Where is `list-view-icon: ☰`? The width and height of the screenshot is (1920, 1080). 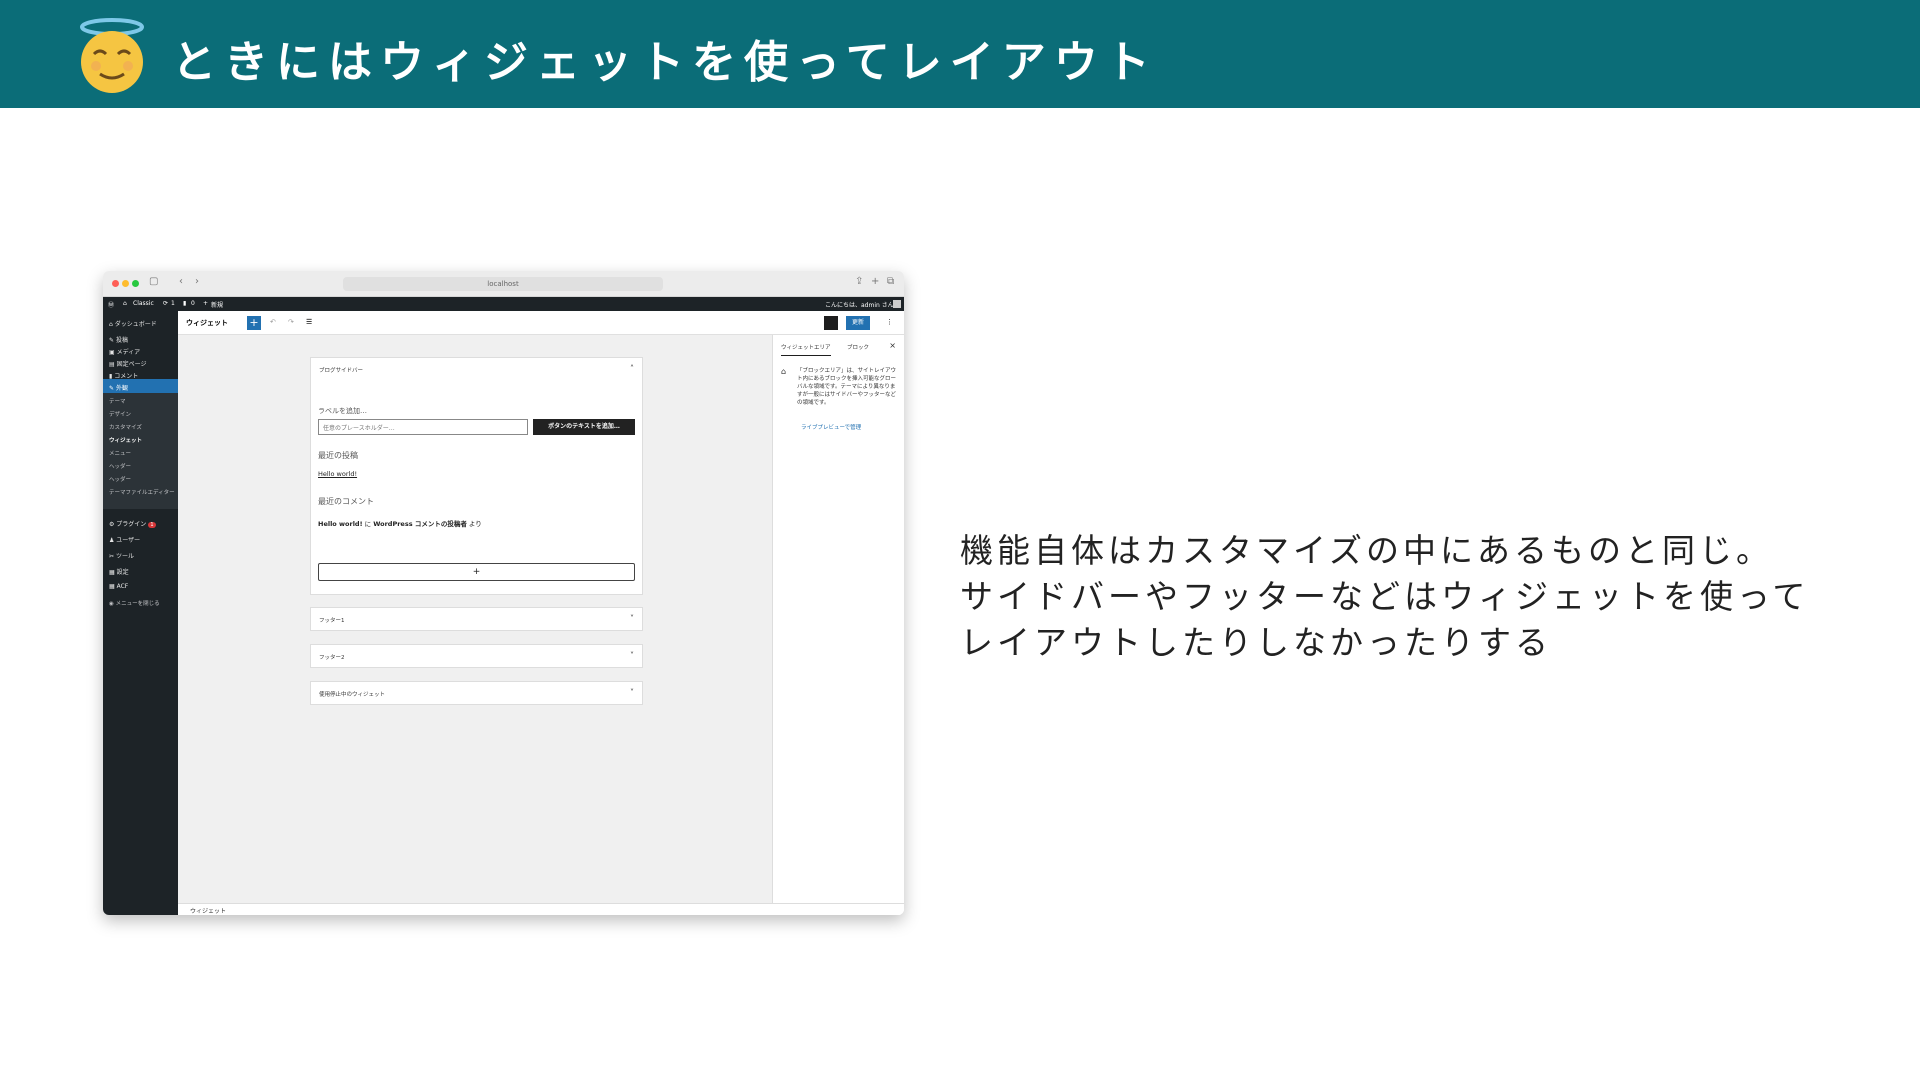 list-view-icon: ☰ is located at coordinates (309, 322).